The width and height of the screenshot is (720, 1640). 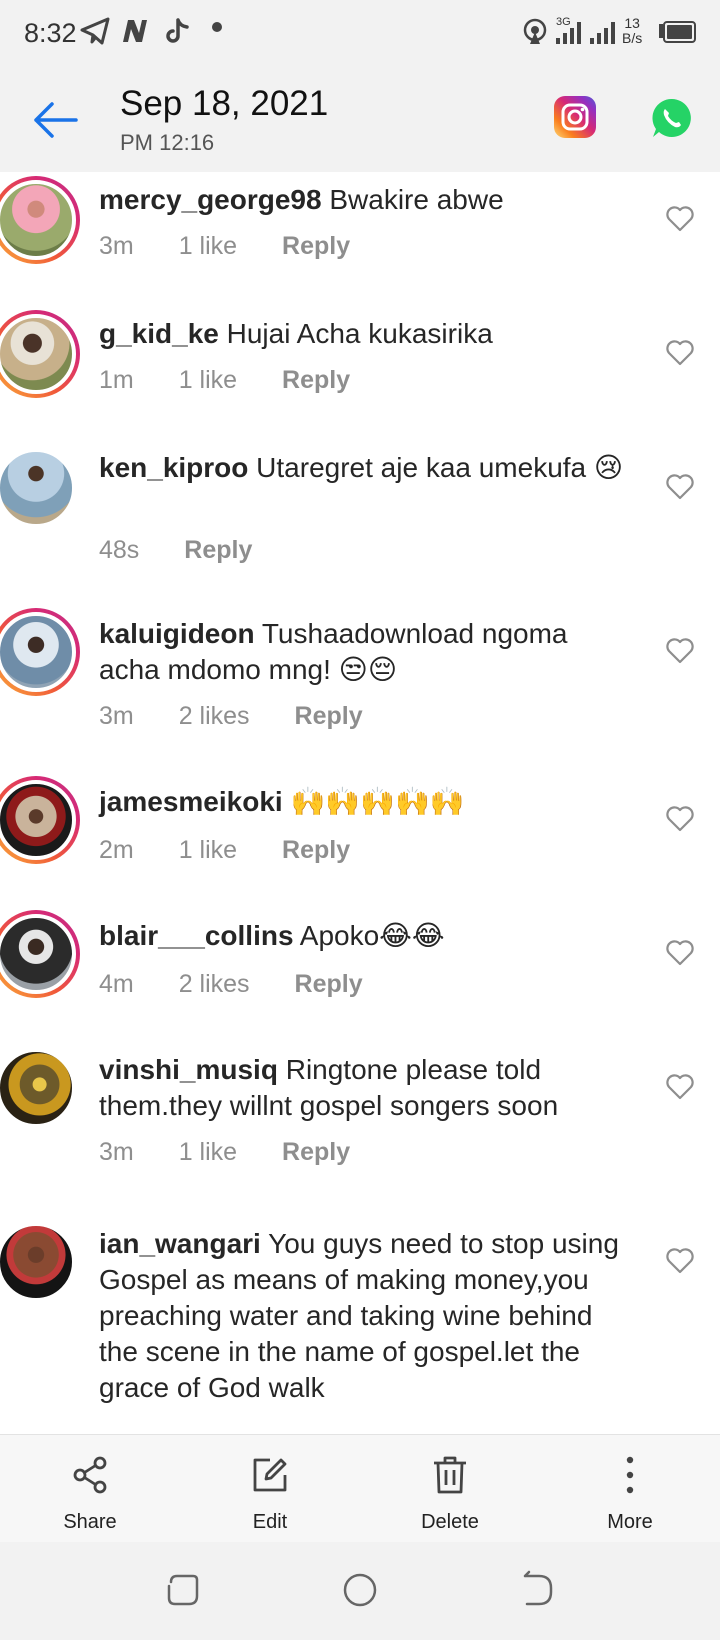 What do you see at coordinates (177, 633) in the screenshot?
I see `comment-username: kaluigideon` at bounding box center [177, 633].